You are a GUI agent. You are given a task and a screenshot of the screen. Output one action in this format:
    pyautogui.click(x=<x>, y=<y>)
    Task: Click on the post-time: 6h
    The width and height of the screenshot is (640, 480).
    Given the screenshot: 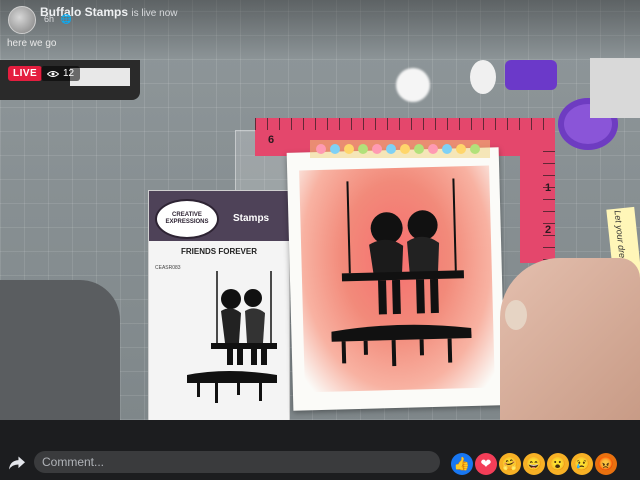 What is the action you would take?
    pyautogui.click(x=49, y=19)
    